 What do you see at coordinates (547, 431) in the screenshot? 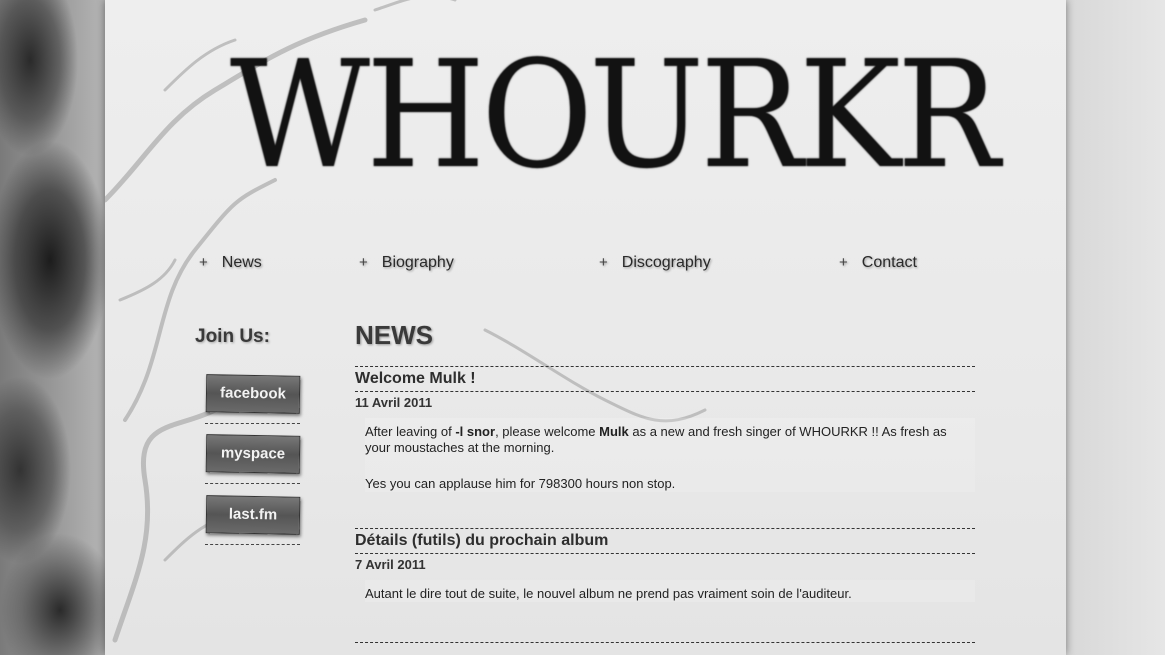
I see `text-span: , please welcome` at bounding box center [547, 431].